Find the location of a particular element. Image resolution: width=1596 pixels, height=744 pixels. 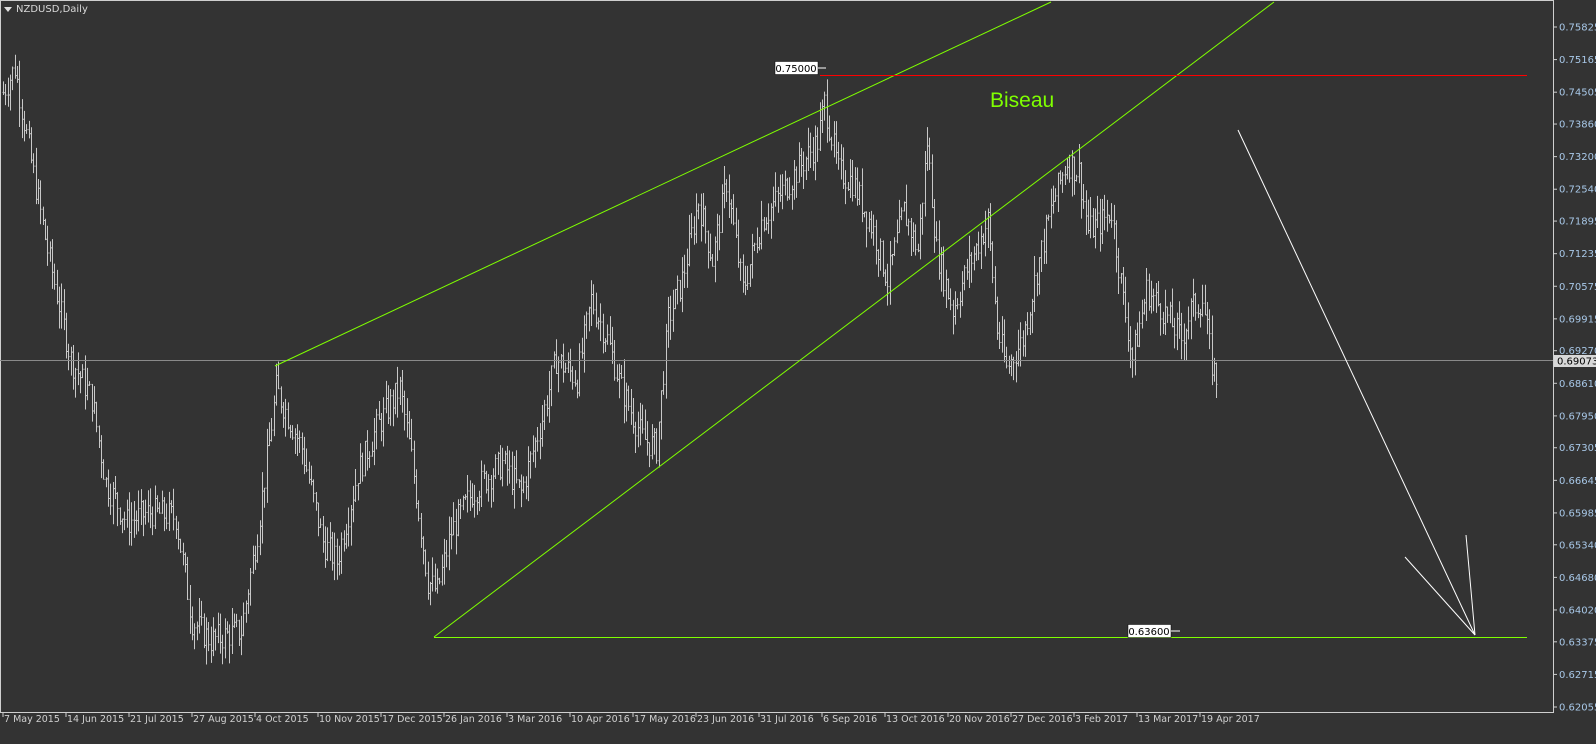

price-tick-label: 0.67950 is located at coordinates (1577, 416).